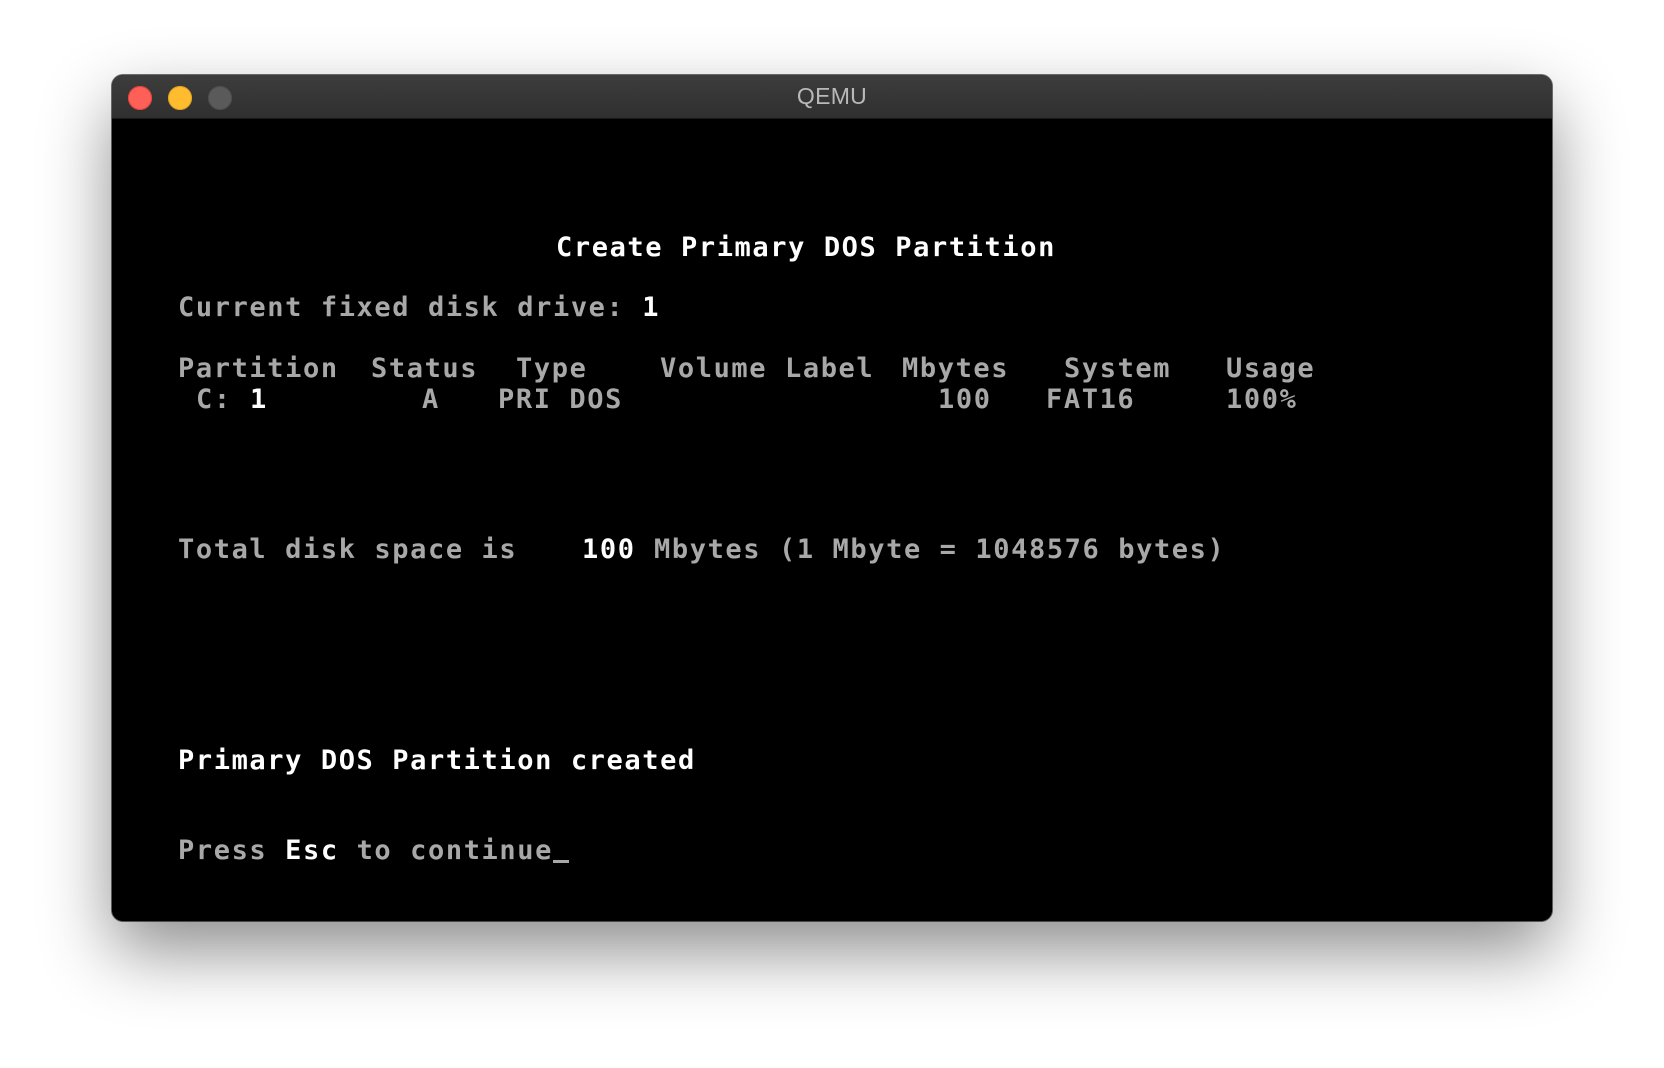  What do you see at coordinates (965, 399) in the screenshot?
I see `row-mbytes: 100` at bounding box center [965, 399].